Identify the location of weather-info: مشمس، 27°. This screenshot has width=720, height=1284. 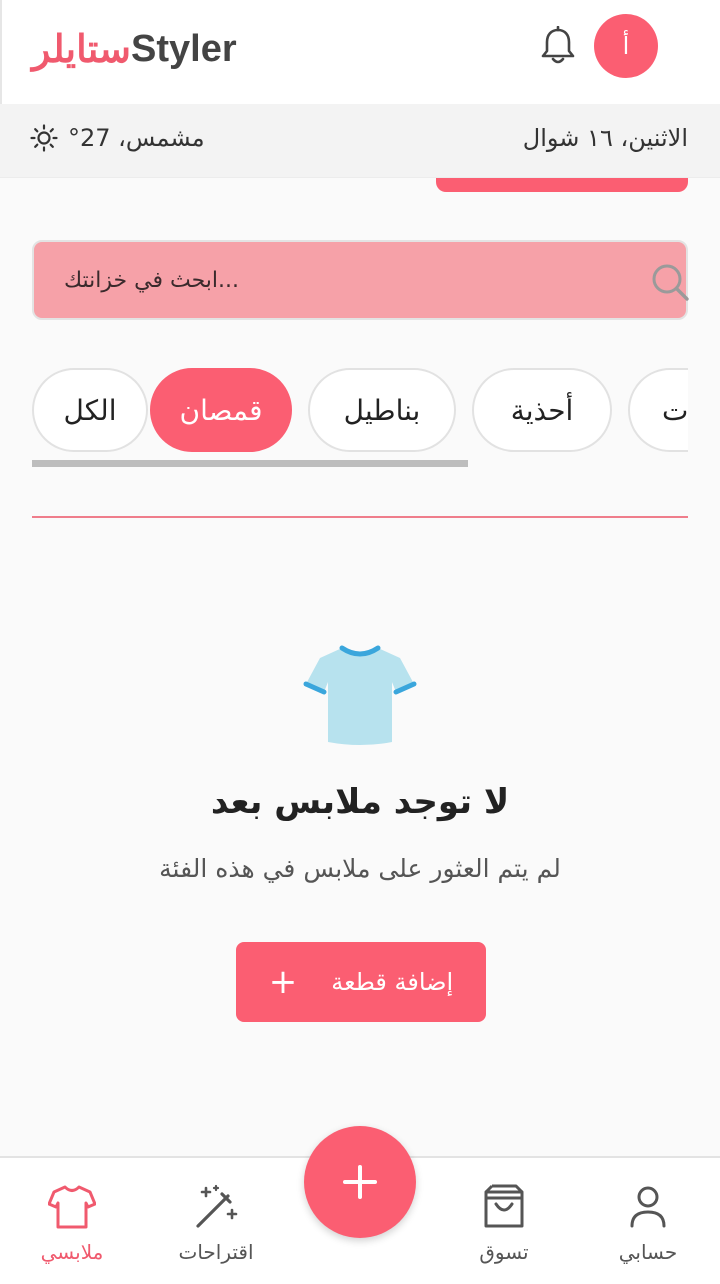
(117, 138).